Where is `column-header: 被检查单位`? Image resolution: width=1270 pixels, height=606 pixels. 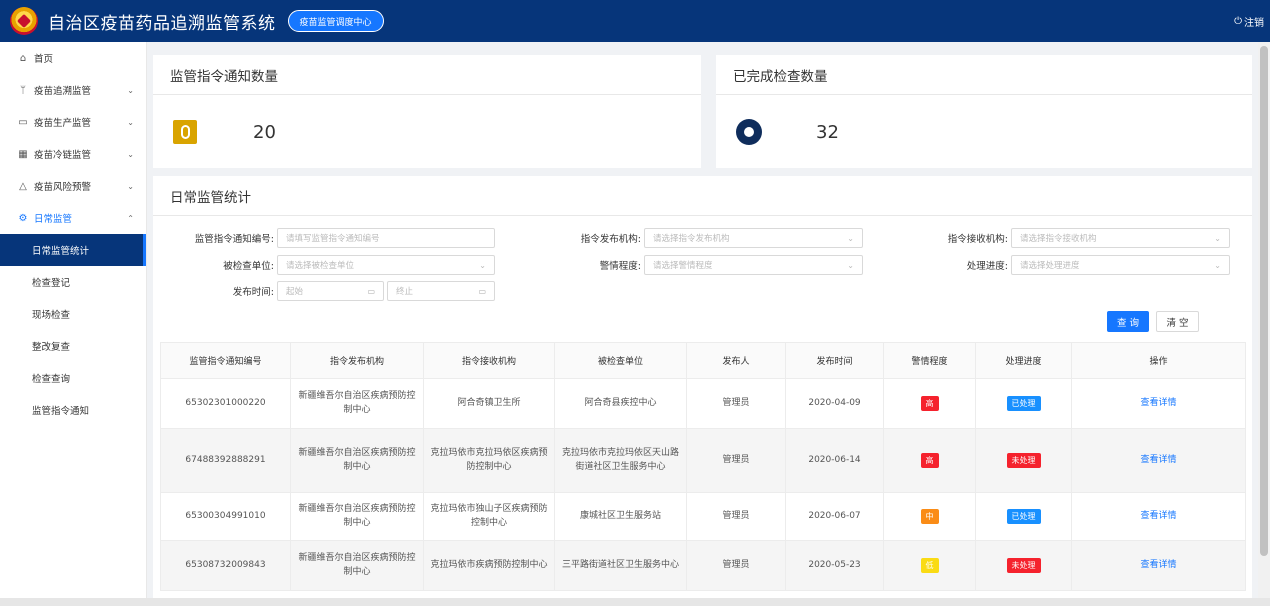 column-header: 被检查单位 is located at coordinates (620, 360).